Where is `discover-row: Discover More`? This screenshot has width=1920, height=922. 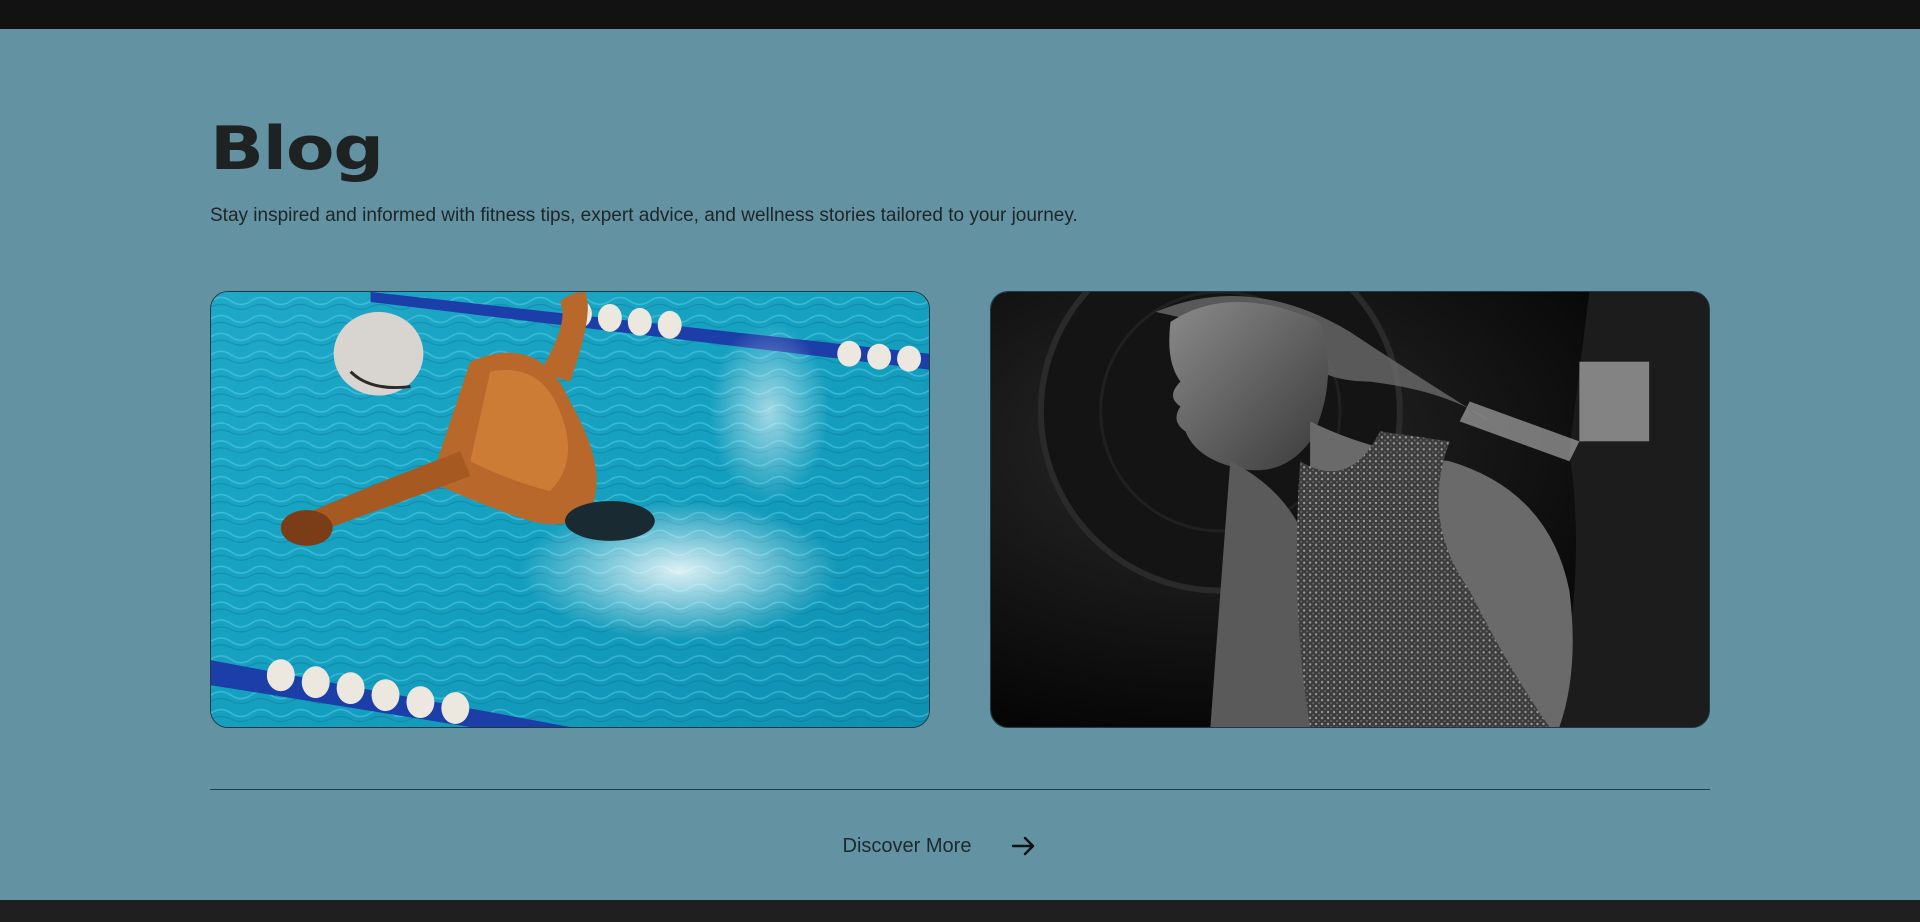 discover-row: Discover More is located at coordinates (960, 846).